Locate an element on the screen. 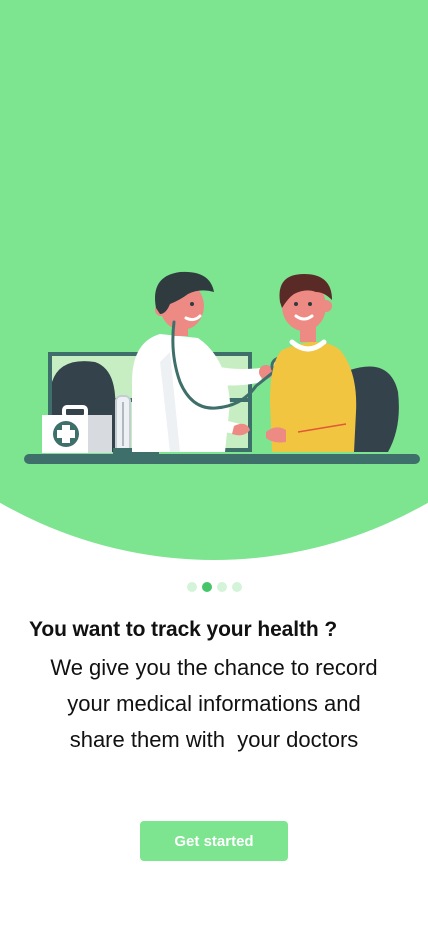  description-line-3: share them with your doctors is located at coordinates (214, 739).